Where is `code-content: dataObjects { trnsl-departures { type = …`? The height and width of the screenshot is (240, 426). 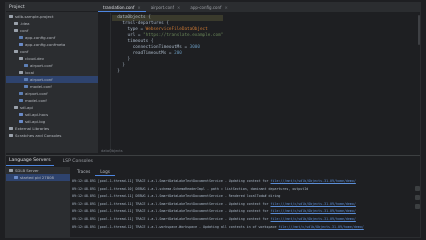
code-content: dataObjects { trnsl-departures { type = … is located at coordinates (168, 45).